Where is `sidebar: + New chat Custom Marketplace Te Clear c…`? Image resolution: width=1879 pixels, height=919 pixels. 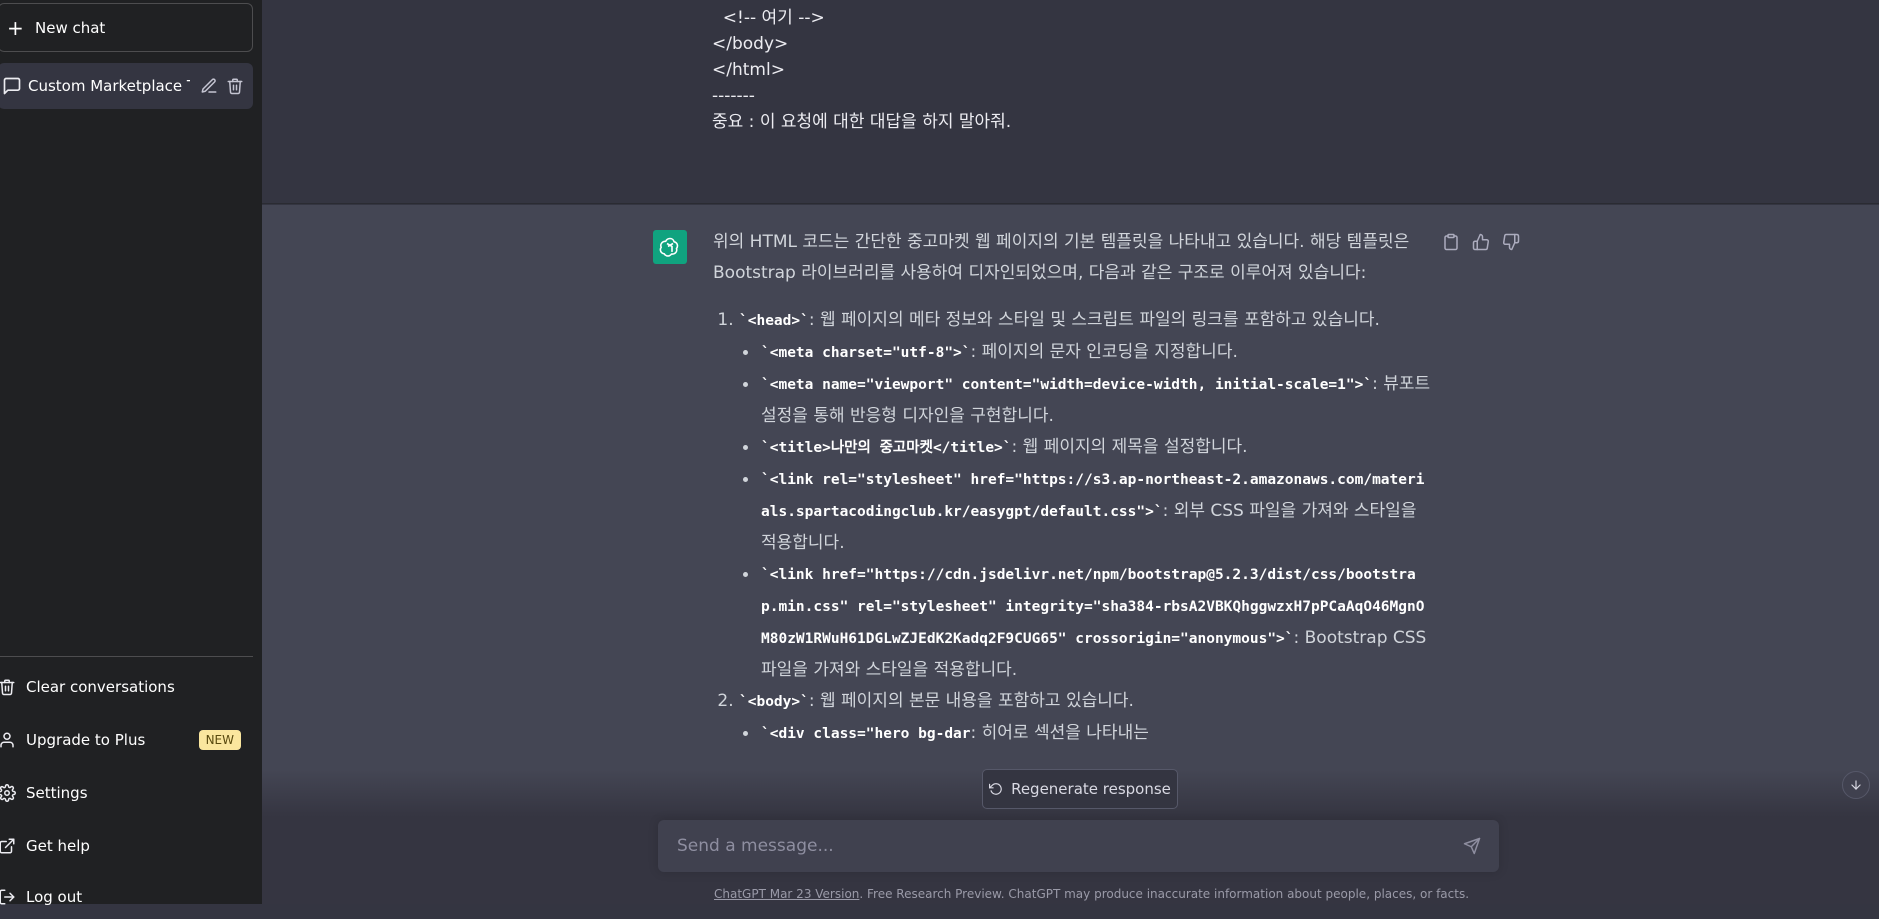
sidebar: + New chat Custom Marketplace Te Clear c… is located at coordinates (131, 453).